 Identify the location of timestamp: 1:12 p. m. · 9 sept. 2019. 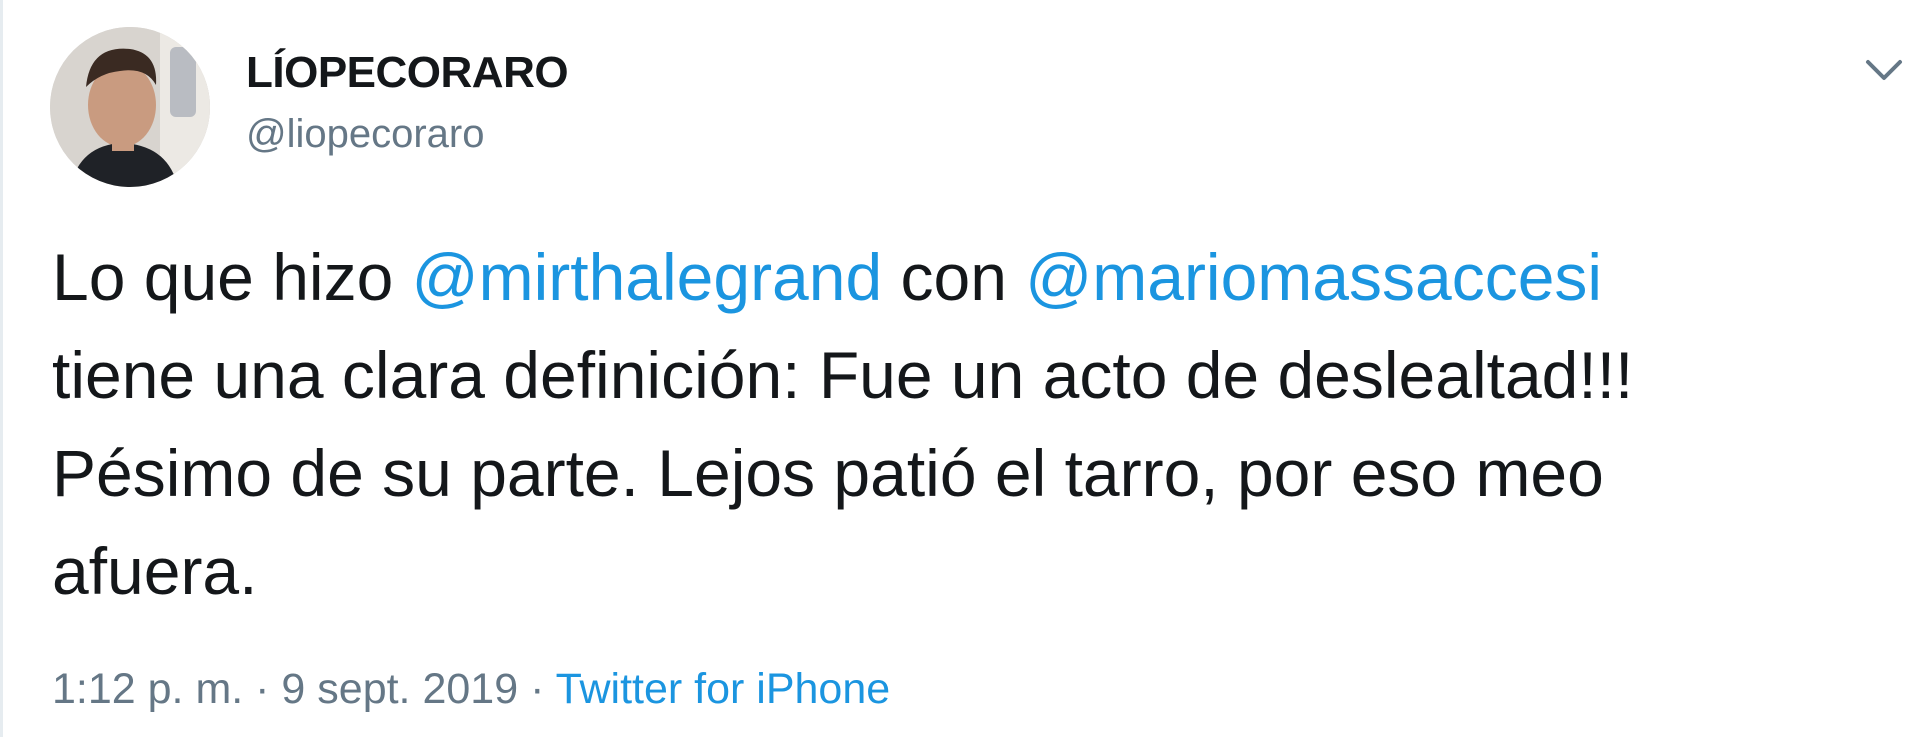
(285, 689).